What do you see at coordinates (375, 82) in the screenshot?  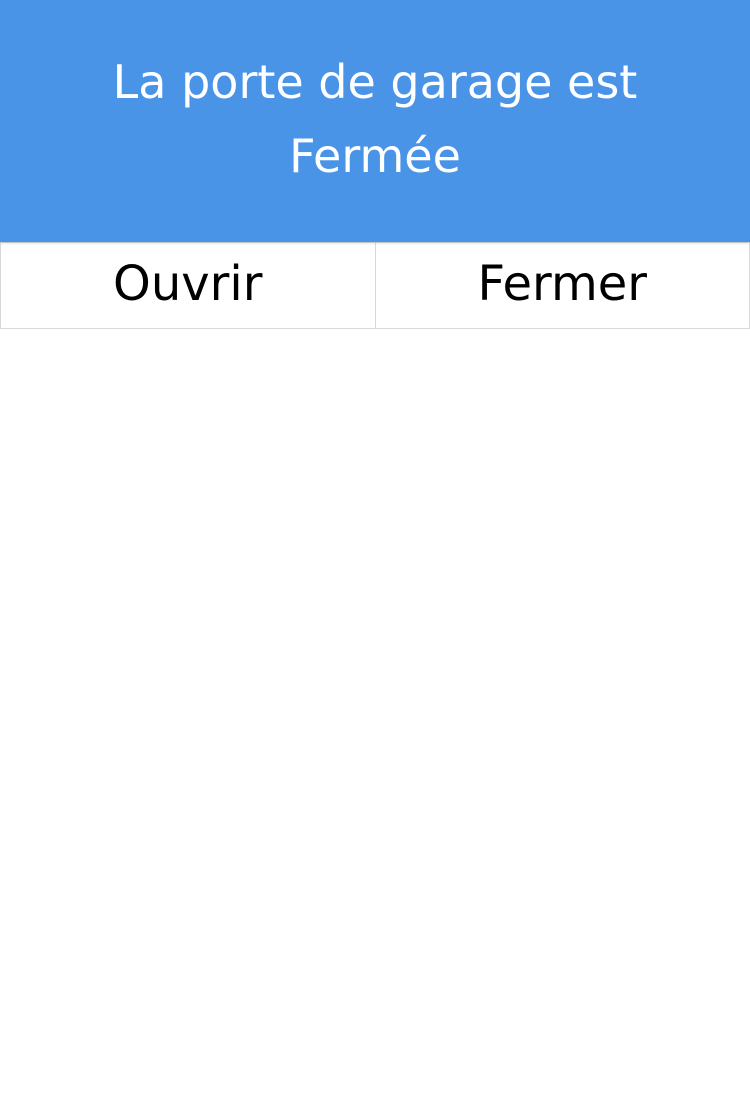 I see `status-prefix: La porte de garage est` at bounding box center [375, 82].